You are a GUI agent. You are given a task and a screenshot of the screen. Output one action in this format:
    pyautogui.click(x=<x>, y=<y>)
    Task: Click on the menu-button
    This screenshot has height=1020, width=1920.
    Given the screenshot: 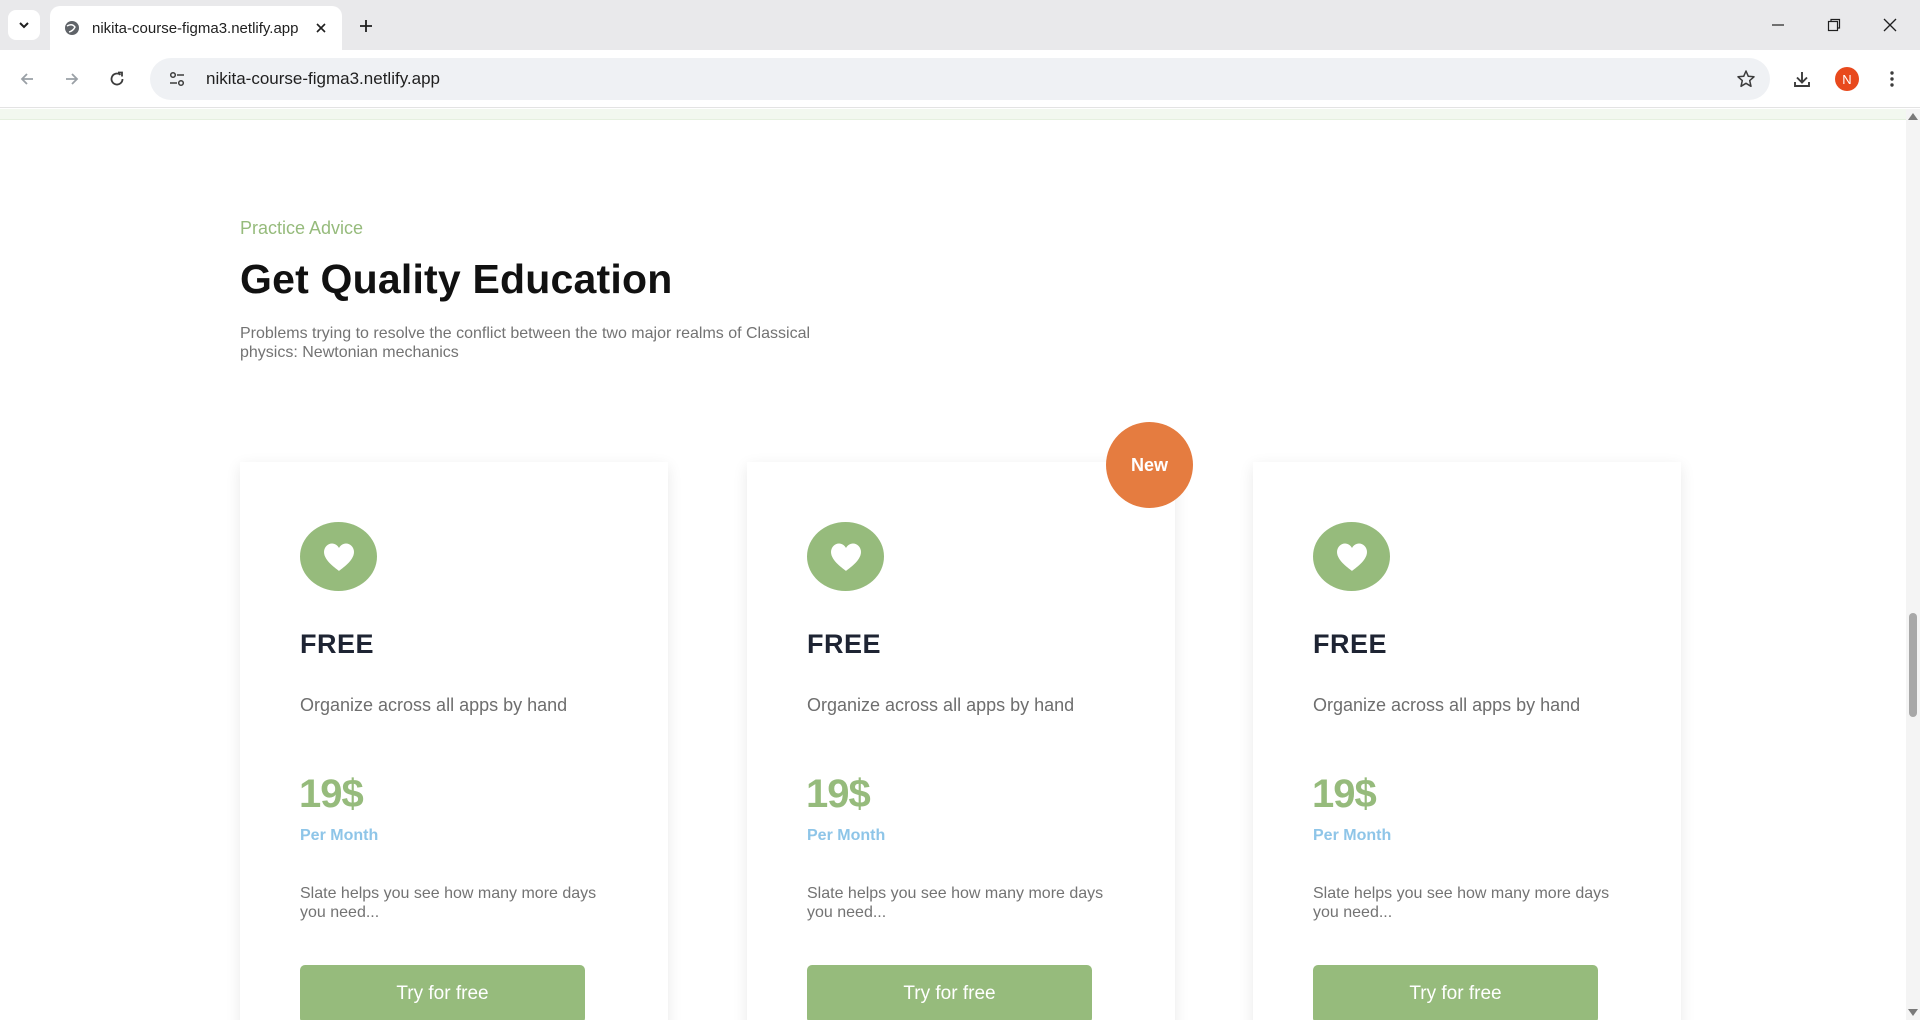 What is the action you would take?
    pyautogui.click(x=1892, y=79)
    